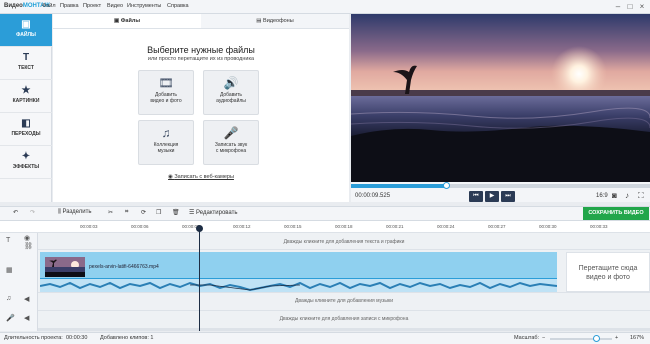 This screenshot has width=650, height=344. I want to click on video-track-icon: ▦, so click(9, 270).